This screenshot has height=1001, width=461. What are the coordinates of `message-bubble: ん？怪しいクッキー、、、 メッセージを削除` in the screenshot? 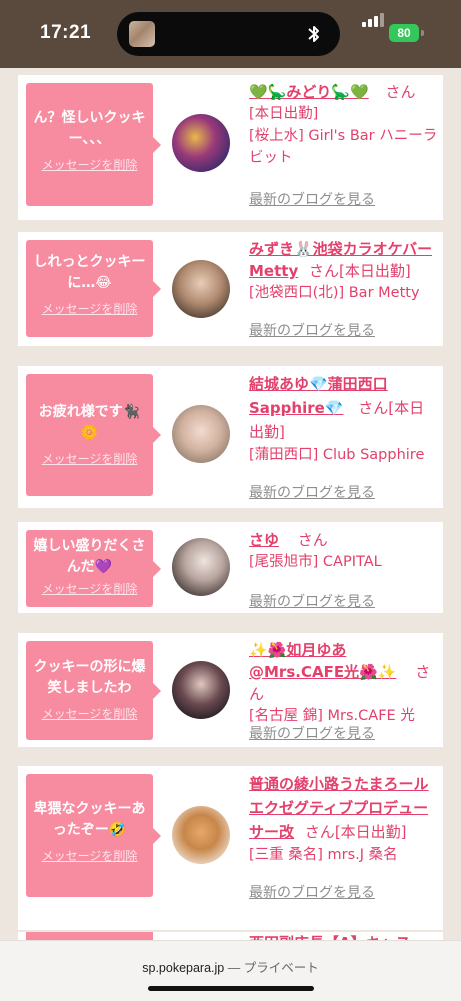 It's located at (93, 144).